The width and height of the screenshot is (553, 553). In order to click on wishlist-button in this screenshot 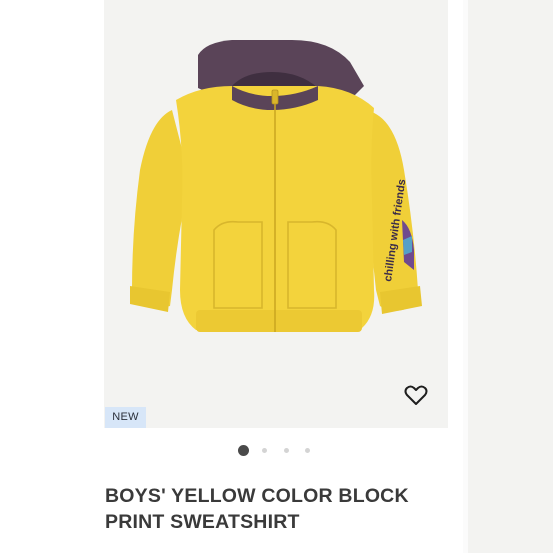, I will do `click(416, 395)`.